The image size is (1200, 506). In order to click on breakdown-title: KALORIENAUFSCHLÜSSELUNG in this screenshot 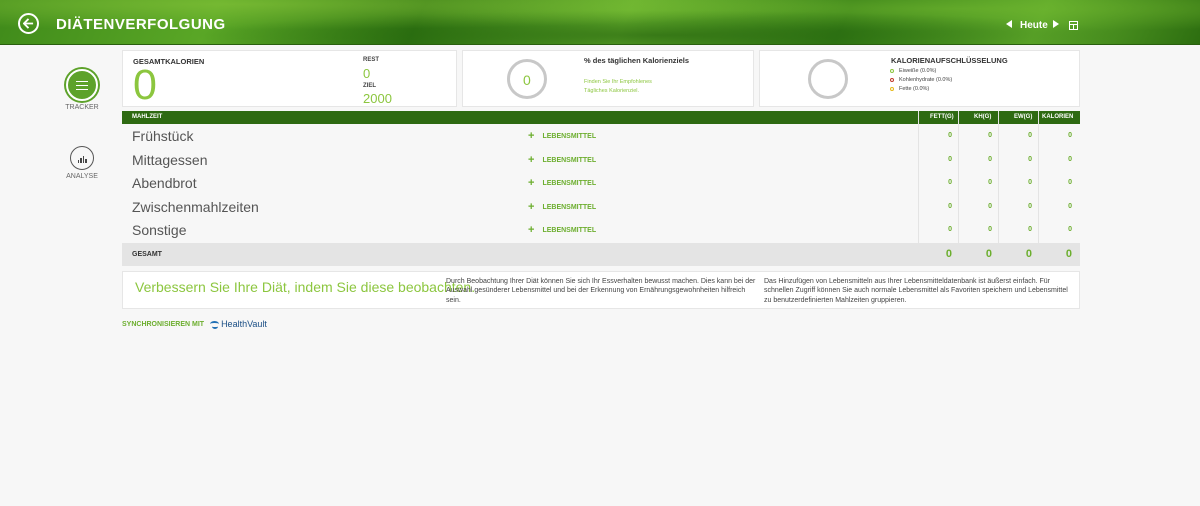, I will do `click(949, 60)`.